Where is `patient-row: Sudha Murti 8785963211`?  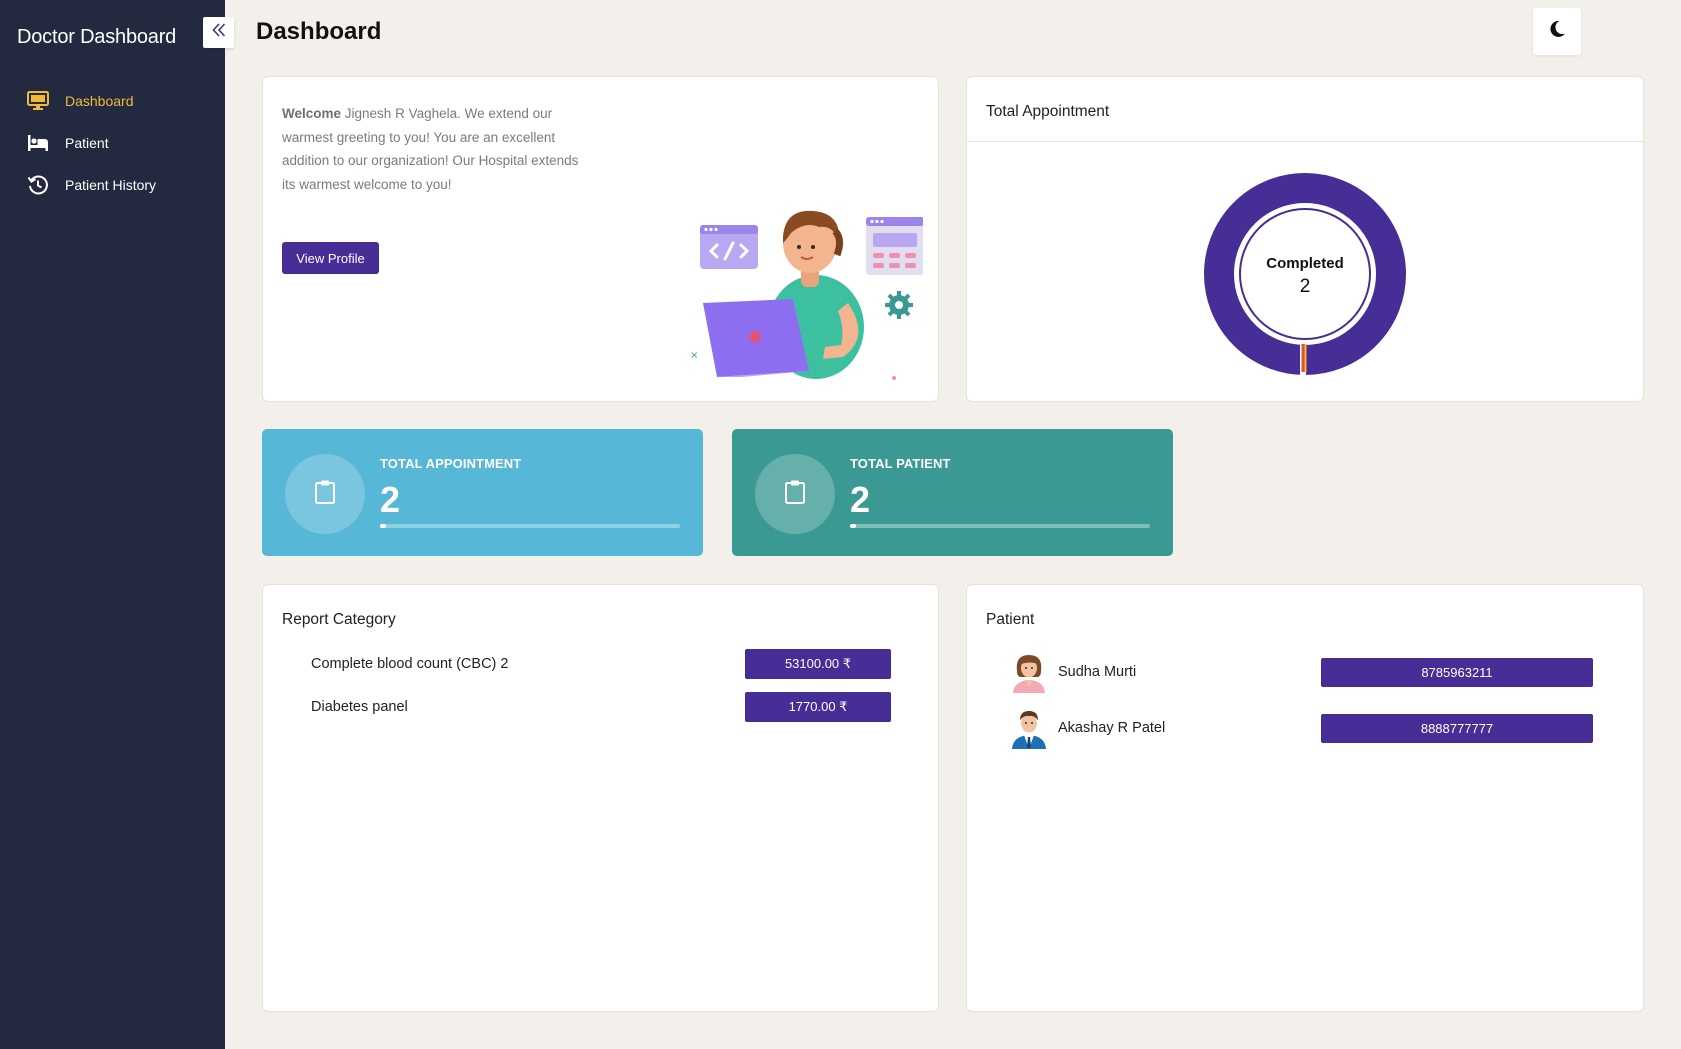 patient-row: Sudha Murti 8785963211 is located at coordinates (1304, 672).